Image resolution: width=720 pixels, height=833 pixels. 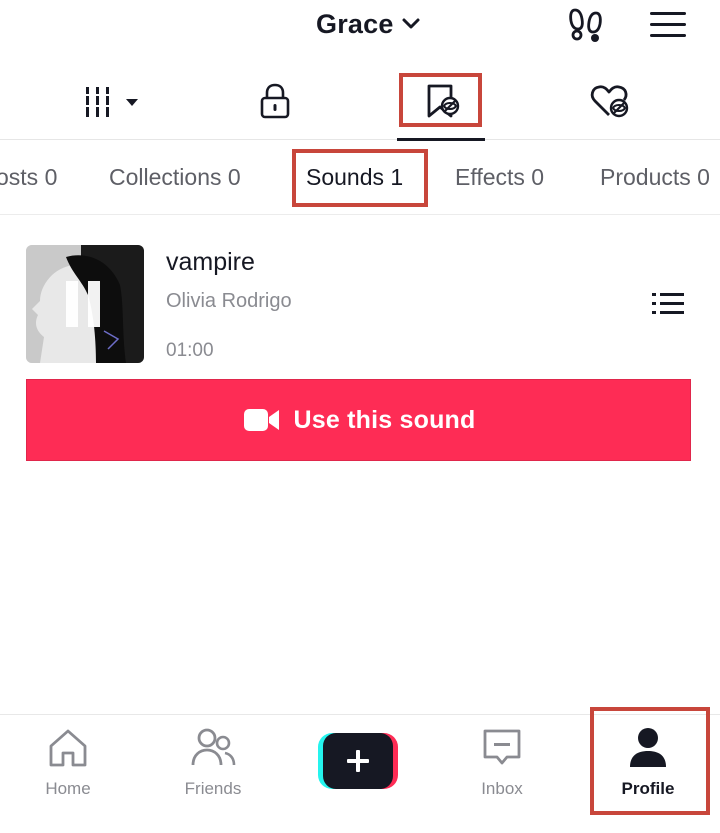 I want to click on bookmark-hidden-icon, so click(x=443, y=101).